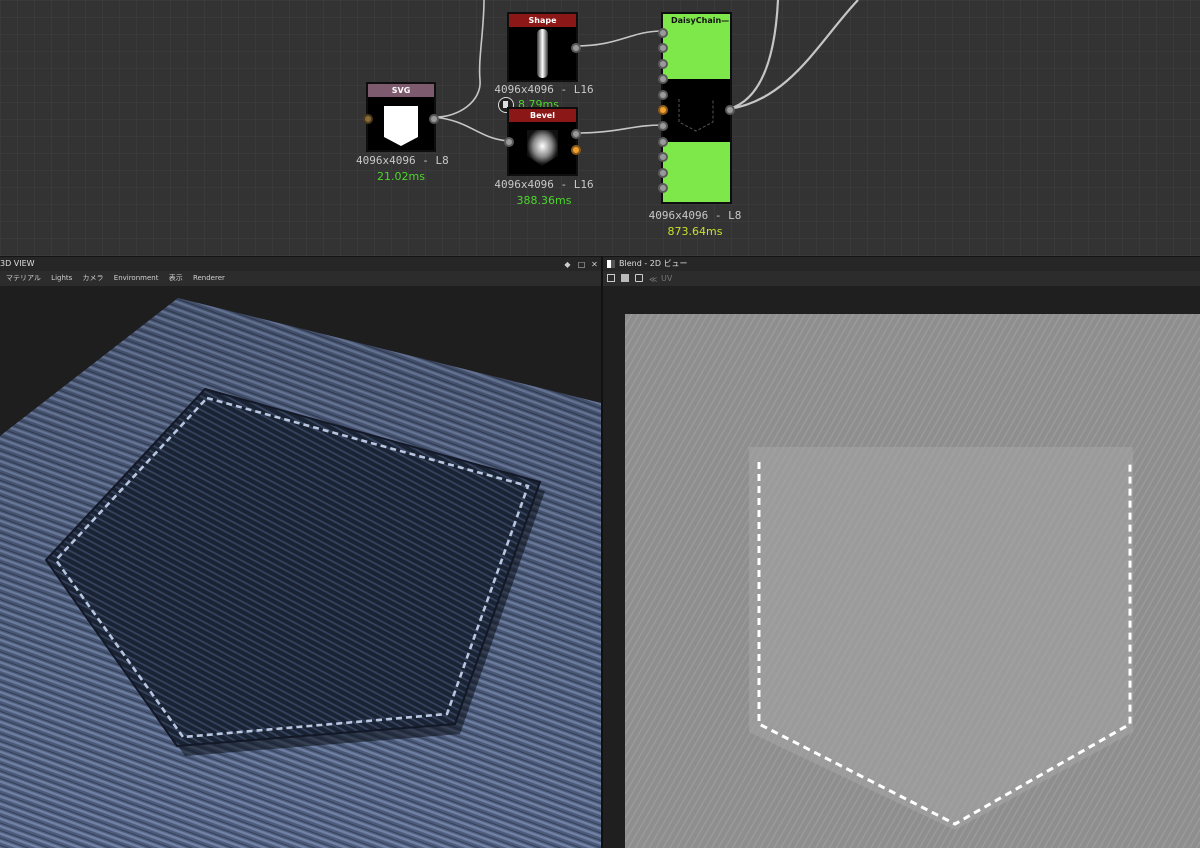  Describe the element at coordinates (639, 278) in the screenshot. I see `layers-icon` at that location.